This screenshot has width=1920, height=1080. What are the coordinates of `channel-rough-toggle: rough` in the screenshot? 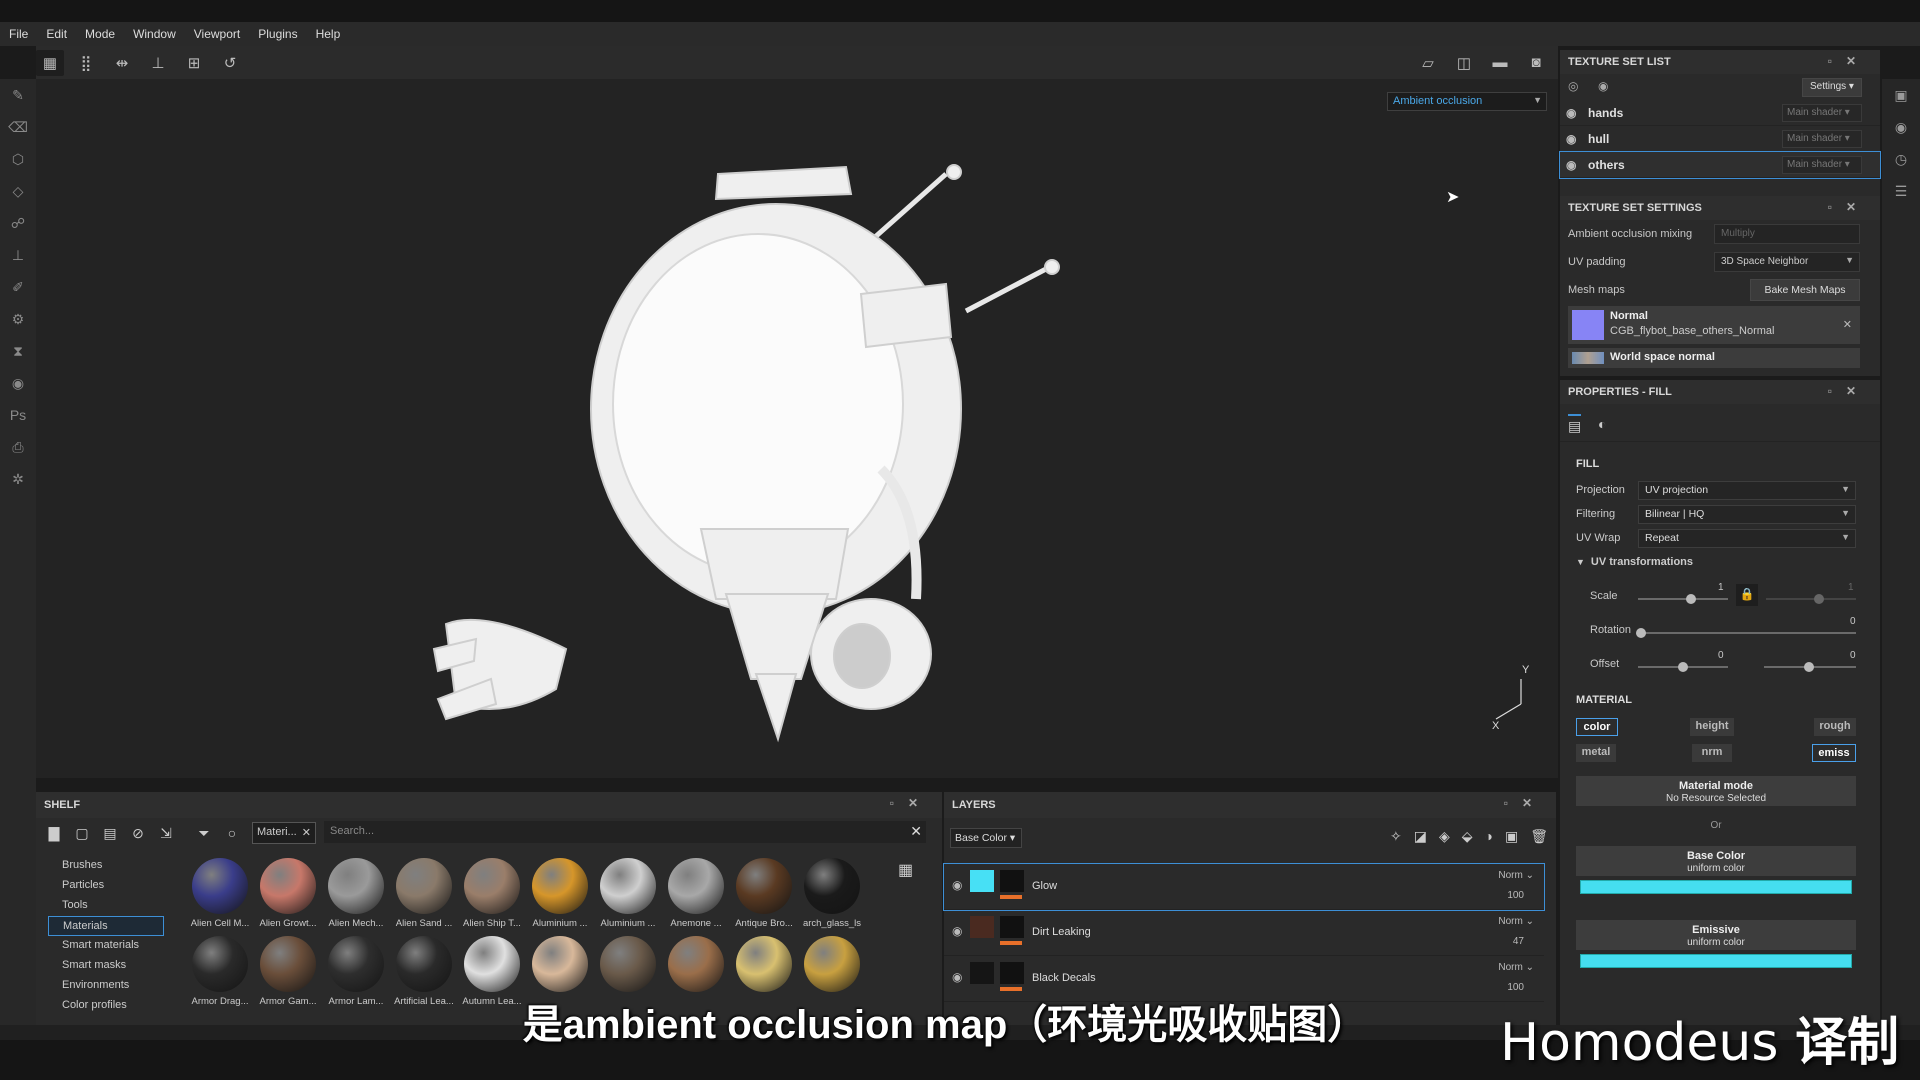 It's located at (1835, 727).